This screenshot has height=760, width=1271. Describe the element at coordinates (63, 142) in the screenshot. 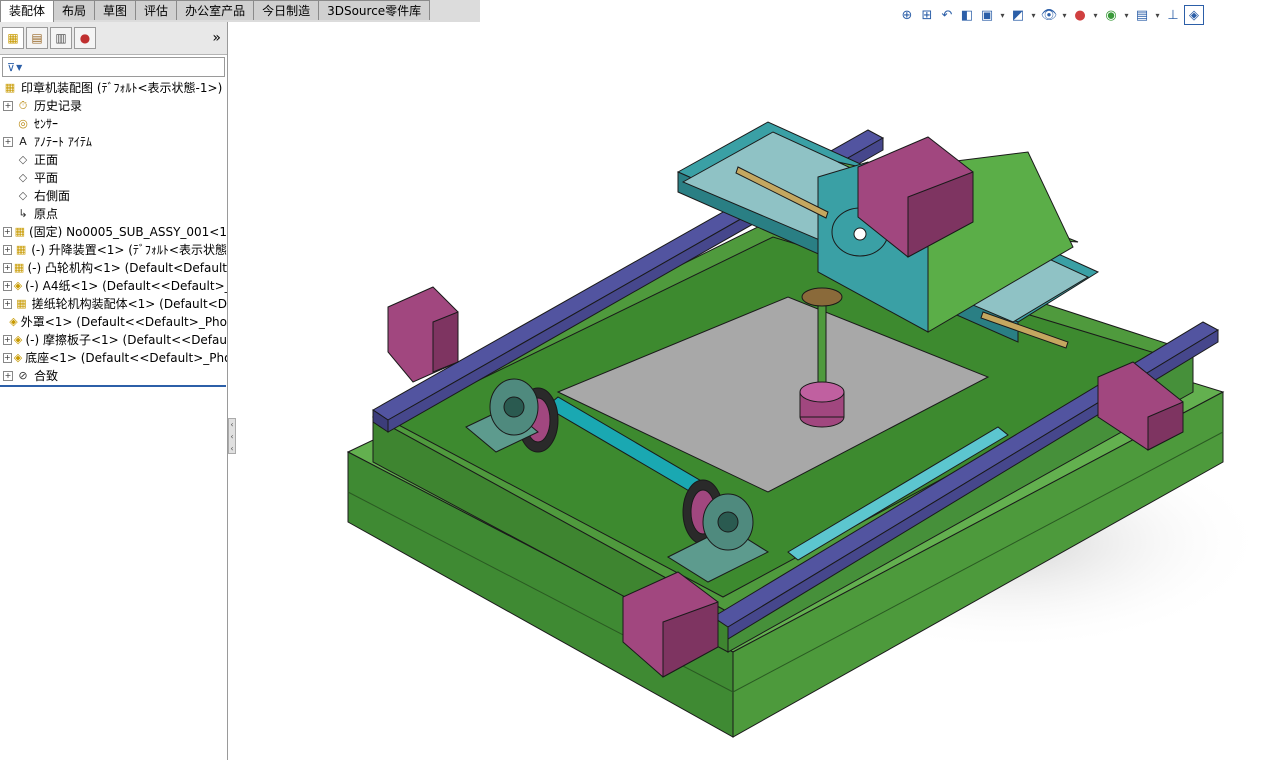

I see `tree-item-label: ｱﾉﾃｰﾄ ｱｲﾃﾑ` at that location.